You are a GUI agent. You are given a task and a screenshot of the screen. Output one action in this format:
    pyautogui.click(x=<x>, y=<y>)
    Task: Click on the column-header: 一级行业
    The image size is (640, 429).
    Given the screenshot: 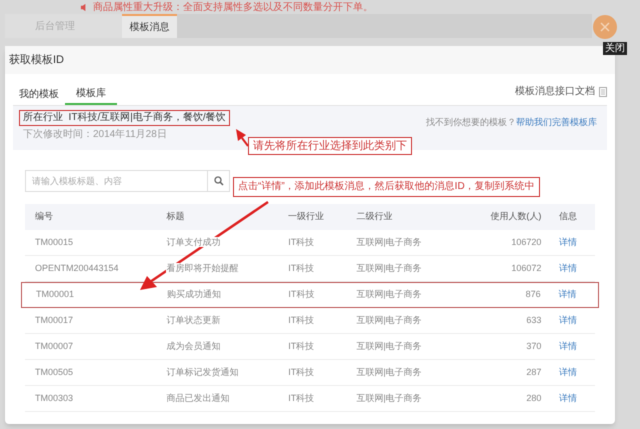 What is the action you would take?
    pyautogui.click(x=307, y=217)
    